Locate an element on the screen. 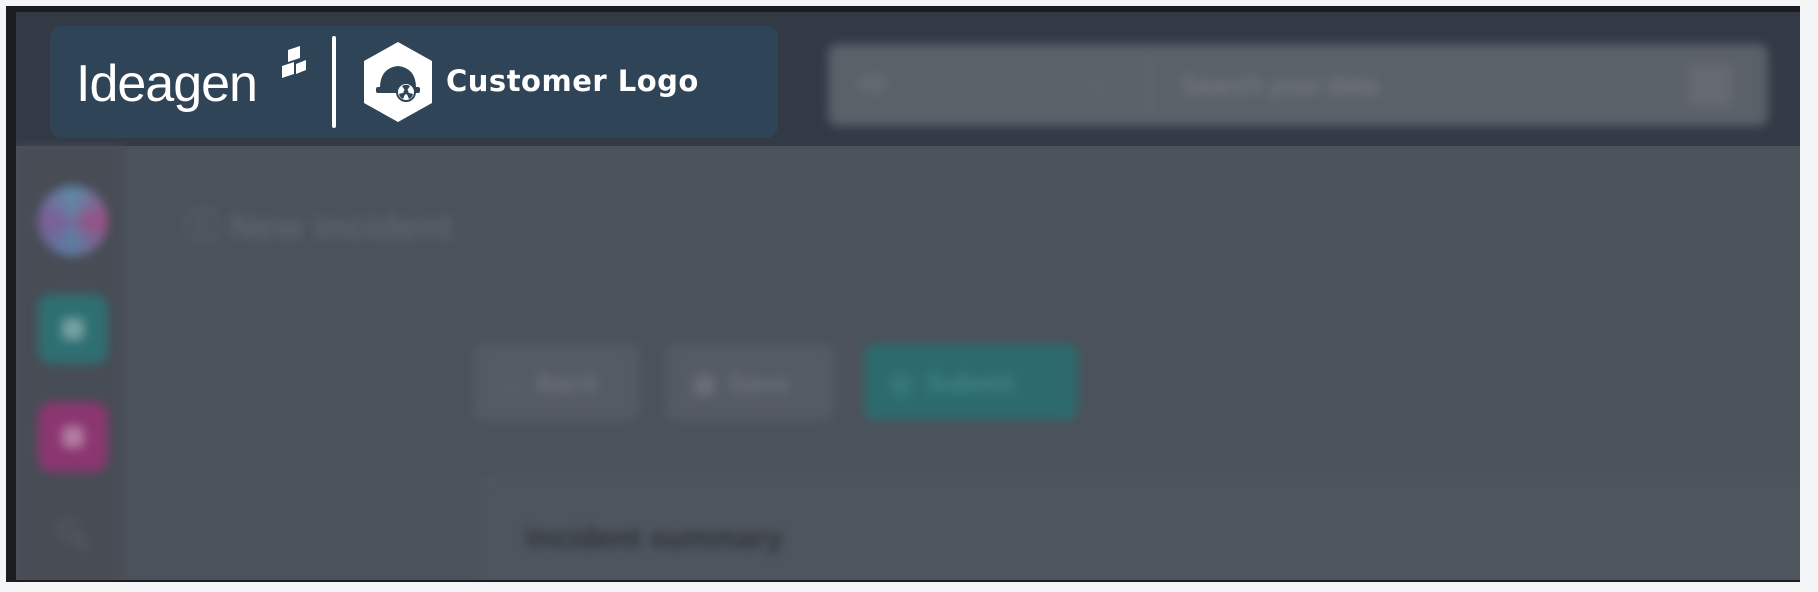  customer-logo-label: Customer Logo is located at coordinates (572, 81).